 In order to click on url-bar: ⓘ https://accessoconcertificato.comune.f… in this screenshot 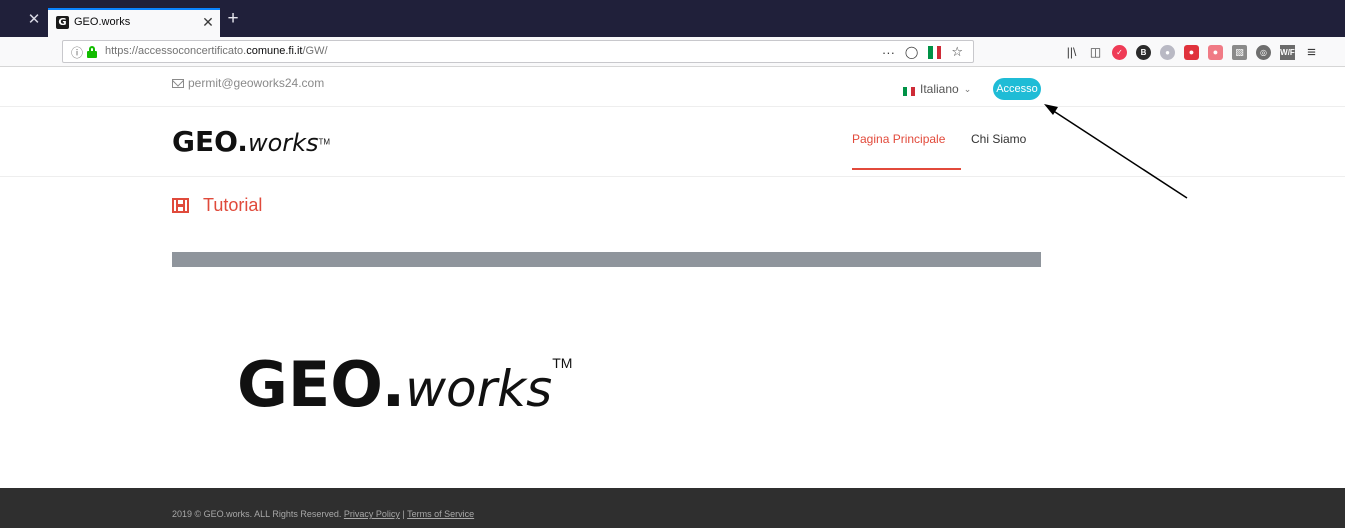, I will do `click(518, 51)`.